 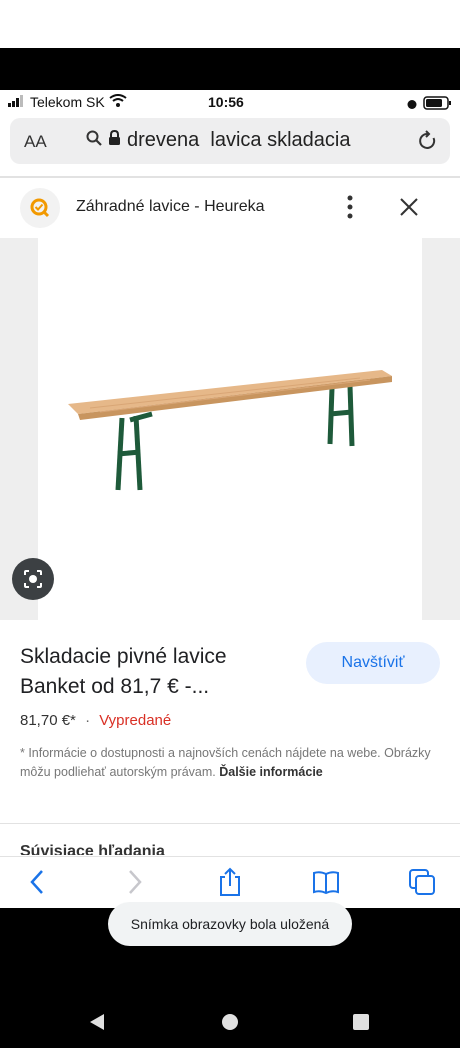 What do you see at coordinates (40, 208) in the screenshot?
I see `heureka-logo-icon` at bounding box center [40, 208].